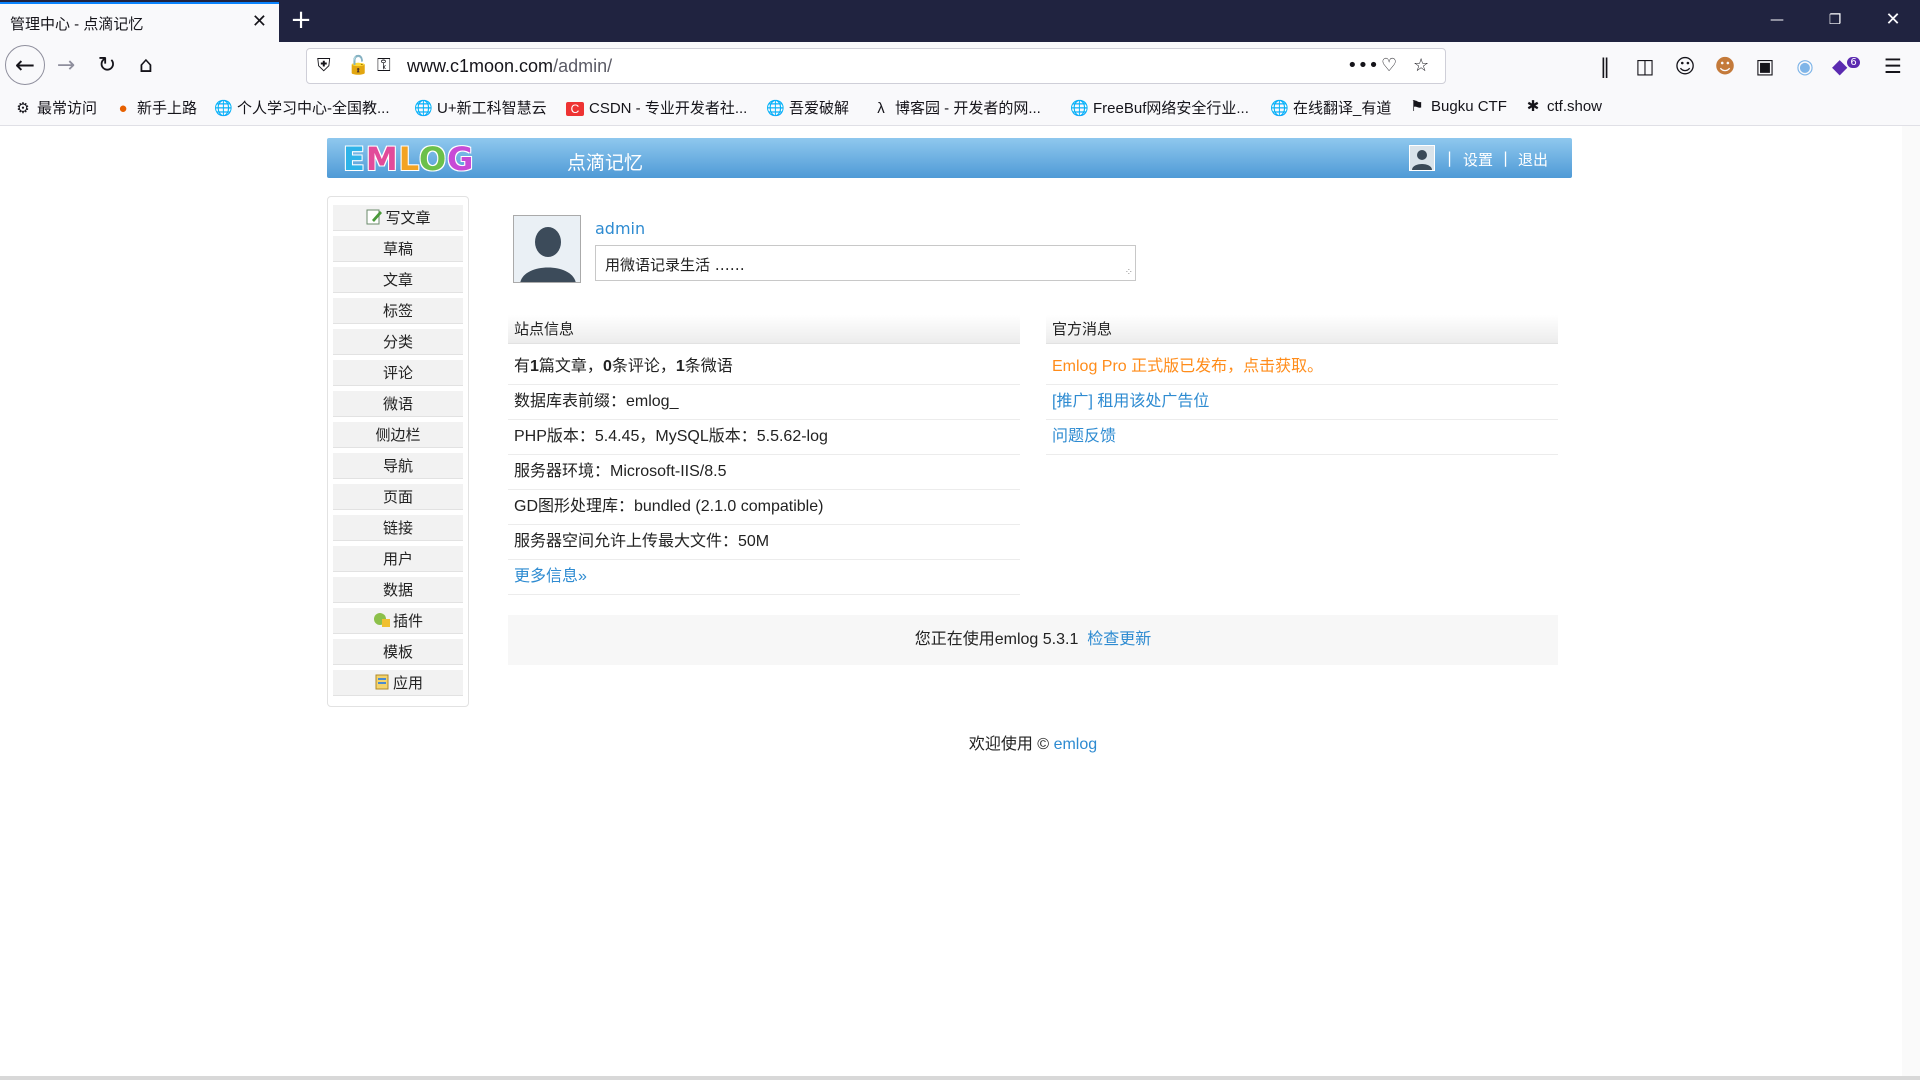  I want to click on admin-header: EMLOG 点滴记忆 | 设置 | 退出, so click(949, 158).